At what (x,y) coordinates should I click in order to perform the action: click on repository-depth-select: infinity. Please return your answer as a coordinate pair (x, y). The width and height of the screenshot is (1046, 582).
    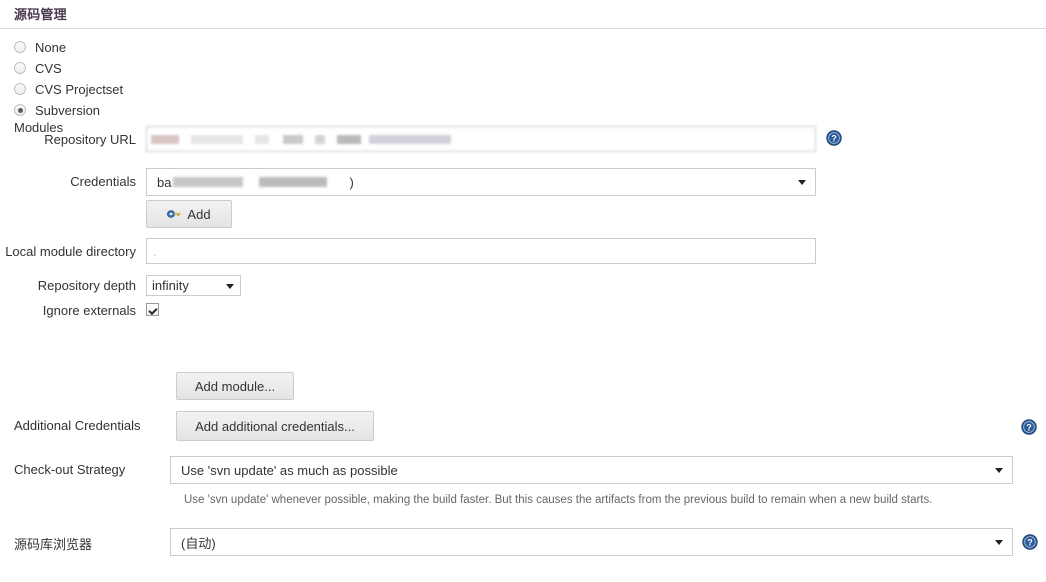
    Looking at the image, I should click on (193, 285).